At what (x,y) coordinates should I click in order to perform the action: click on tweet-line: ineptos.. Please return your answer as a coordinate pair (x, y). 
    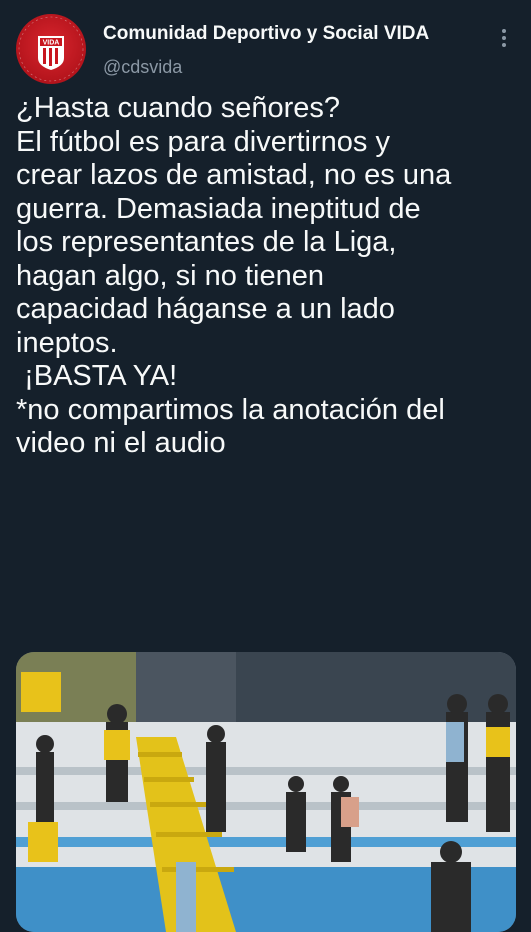
    Looking at the image, I should click on (67, 342).